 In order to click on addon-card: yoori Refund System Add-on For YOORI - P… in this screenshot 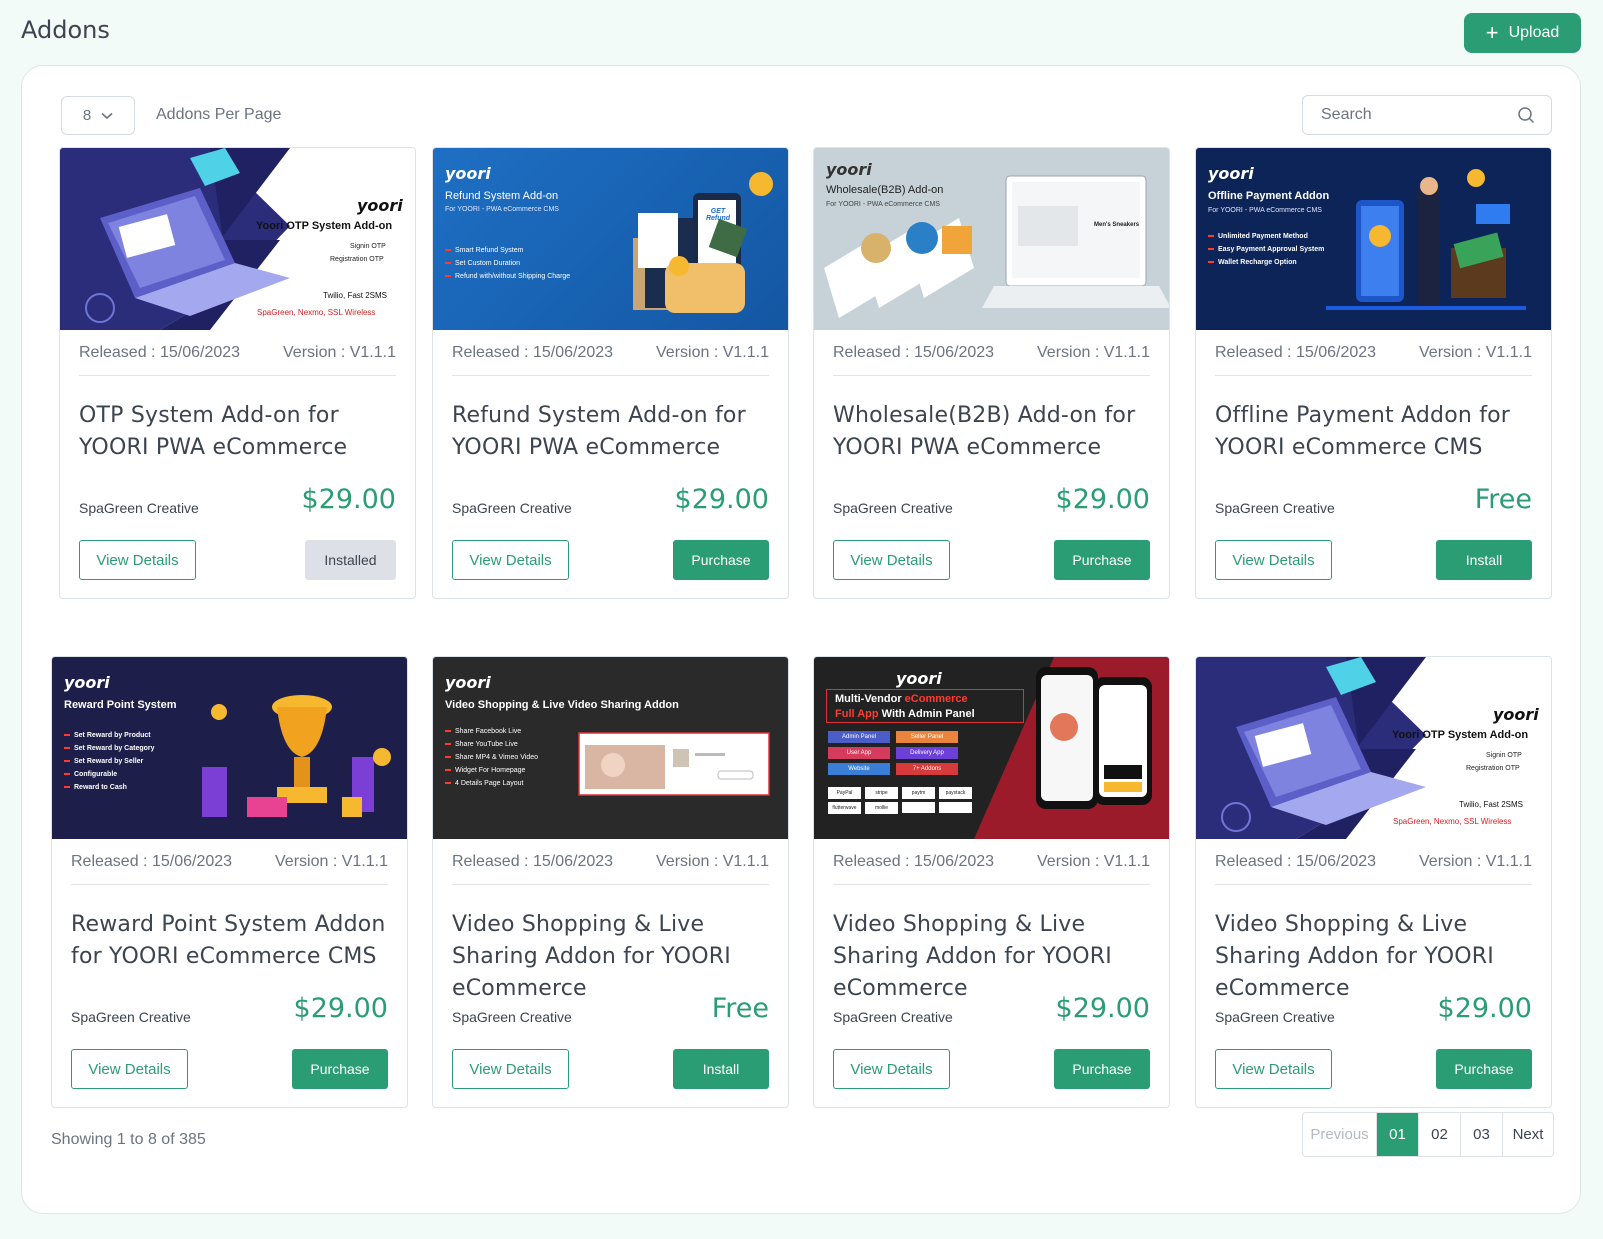, I will do `click(610, 373)`.